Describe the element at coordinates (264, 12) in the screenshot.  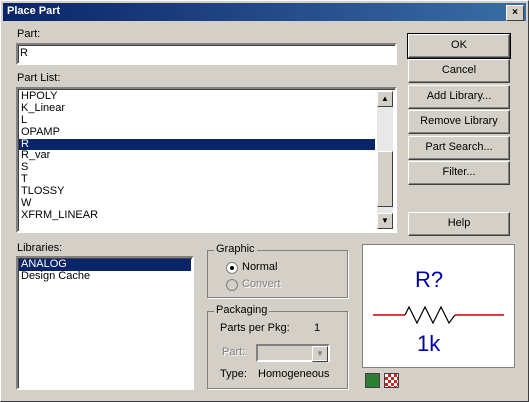
I see `title-bar: Place Part ×` at that location.